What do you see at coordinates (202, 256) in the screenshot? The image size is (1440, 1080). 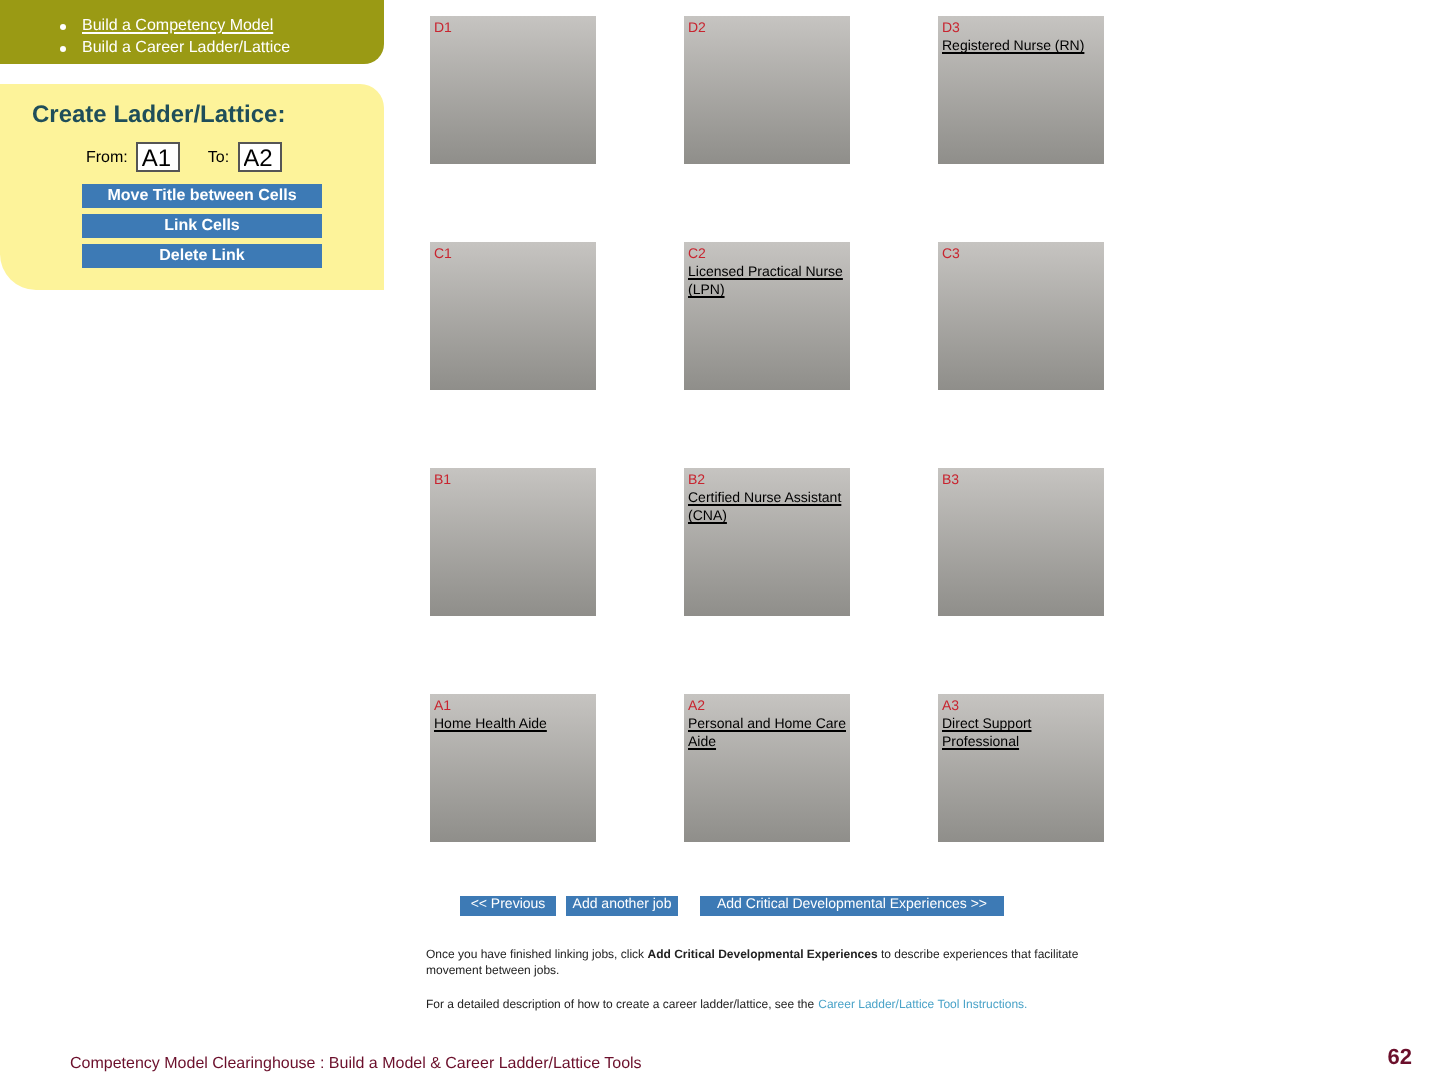 I see `panel-button: Delete Link` at bounding box center [202, 256].